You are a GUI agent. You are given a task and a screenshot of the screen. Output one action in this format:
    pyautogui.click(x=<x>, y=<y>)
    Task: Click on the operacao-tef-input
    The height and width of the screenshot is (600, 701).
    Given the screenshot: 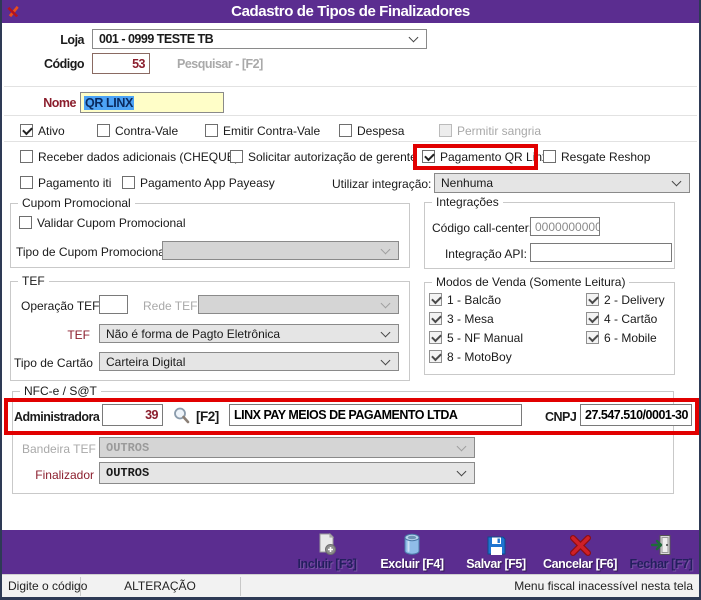 What is the action you would take?
    pyautogui.click(x=113, y=304)
    